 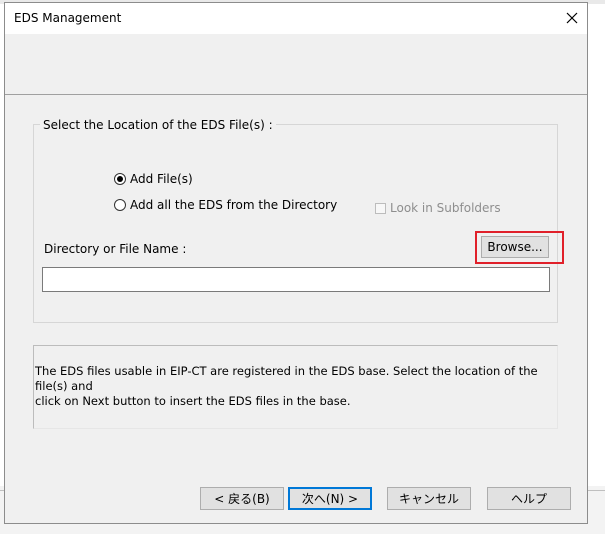 I want to click on header-band, so click(x=296, y=64).